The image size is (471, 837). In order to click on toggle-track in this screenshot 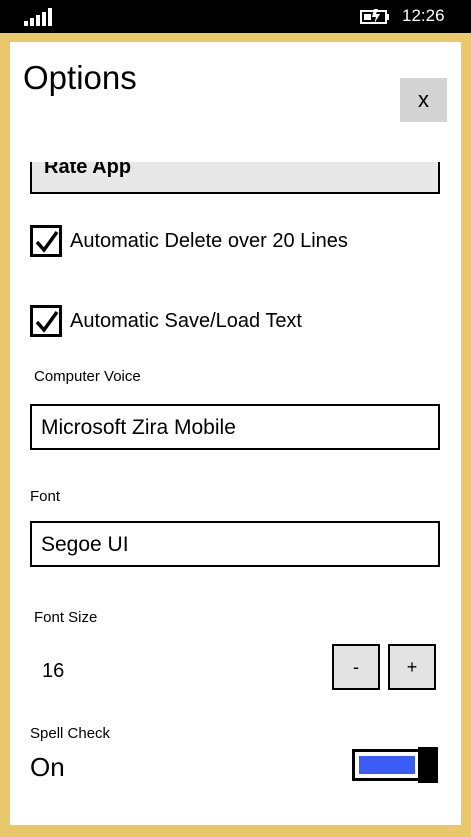, I will do `click(387, 765)`.